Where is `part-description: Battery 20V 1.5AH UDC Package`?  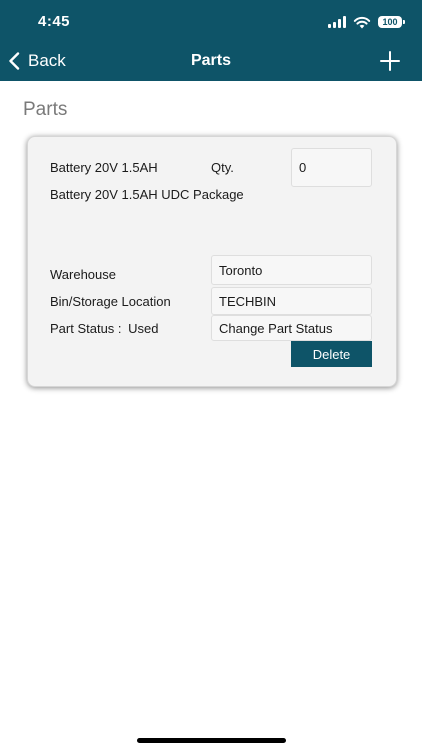
part-description: Battery 20V 1.5AH UDC Package is located at coordinates (147, 194).